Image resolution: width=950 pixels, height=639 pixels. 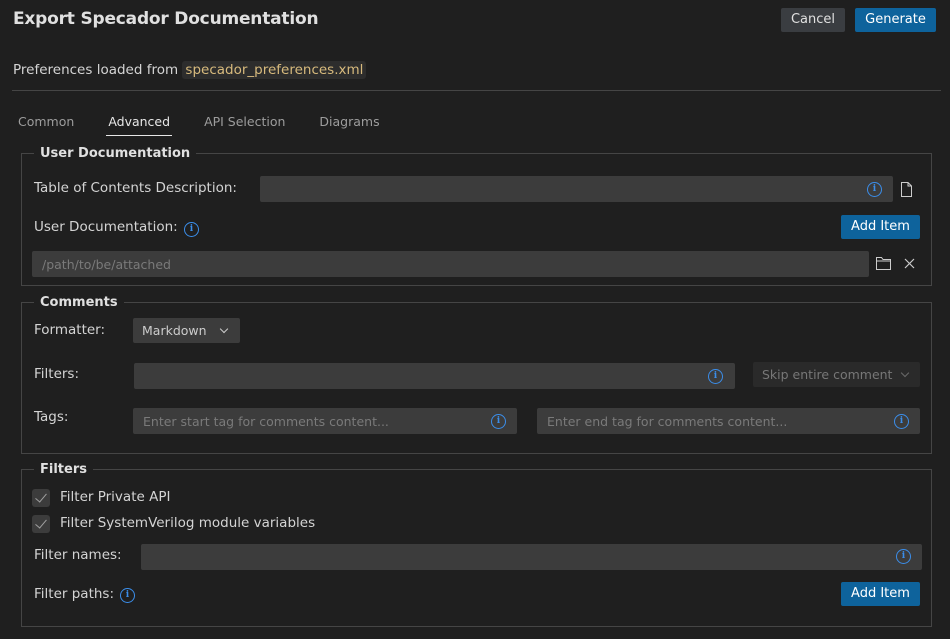 What do you see at coordinates (909, 265) in the screenshot?
I see `close-icon` at bounding box center [909, 265].